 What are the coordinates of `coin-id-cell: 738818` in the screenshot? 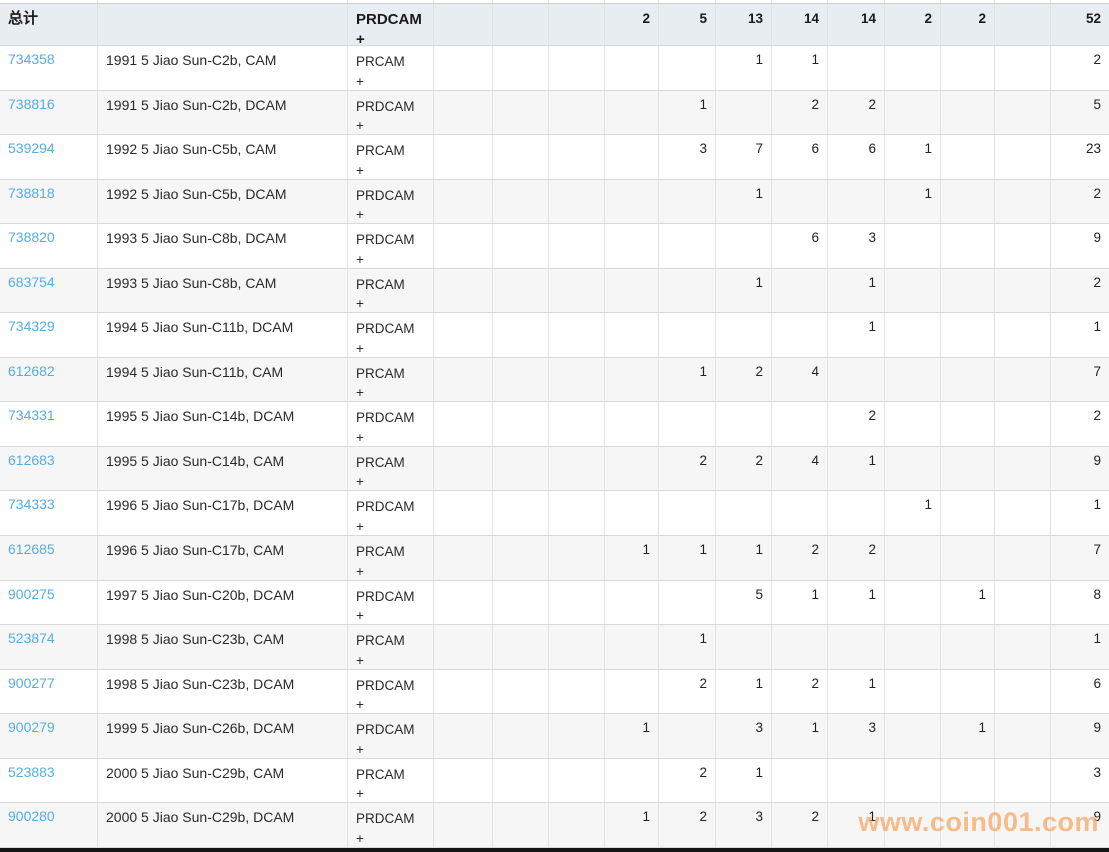 It's located at (49, 201).